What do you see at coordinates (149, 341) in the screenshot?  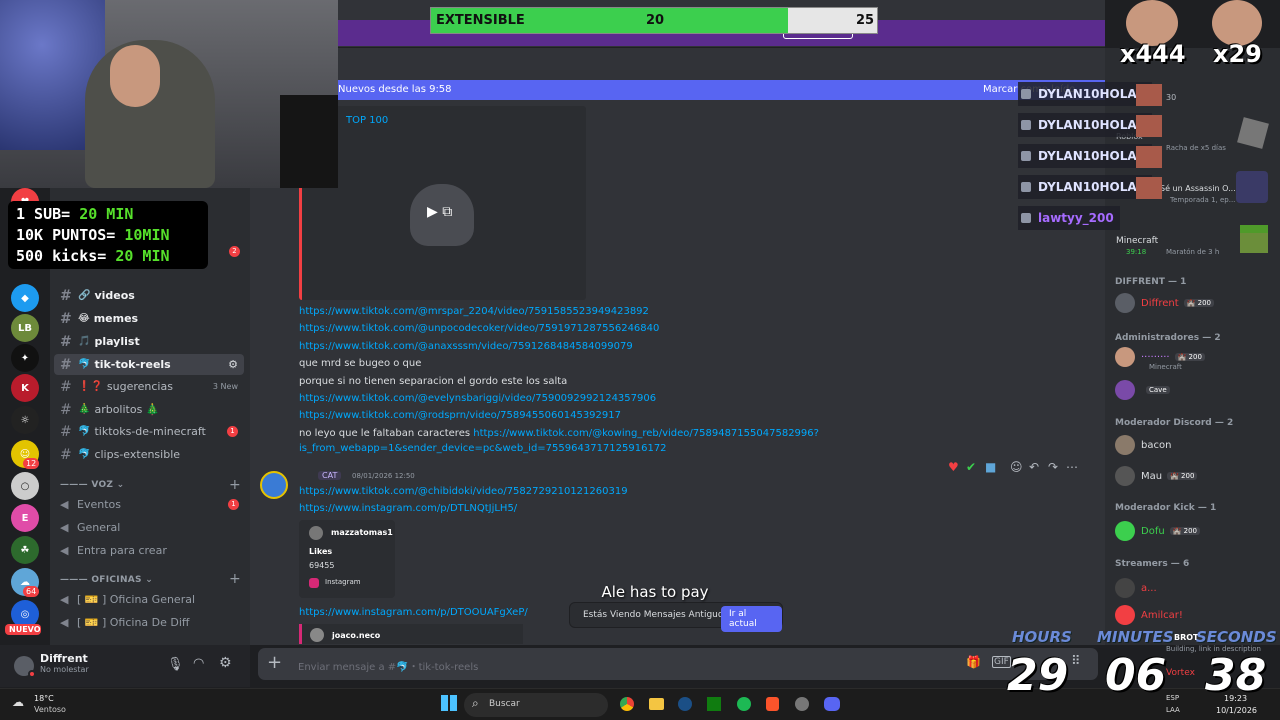 I see `channel-playlist: # 🎵 playlist` at bounding box center [149, 341].